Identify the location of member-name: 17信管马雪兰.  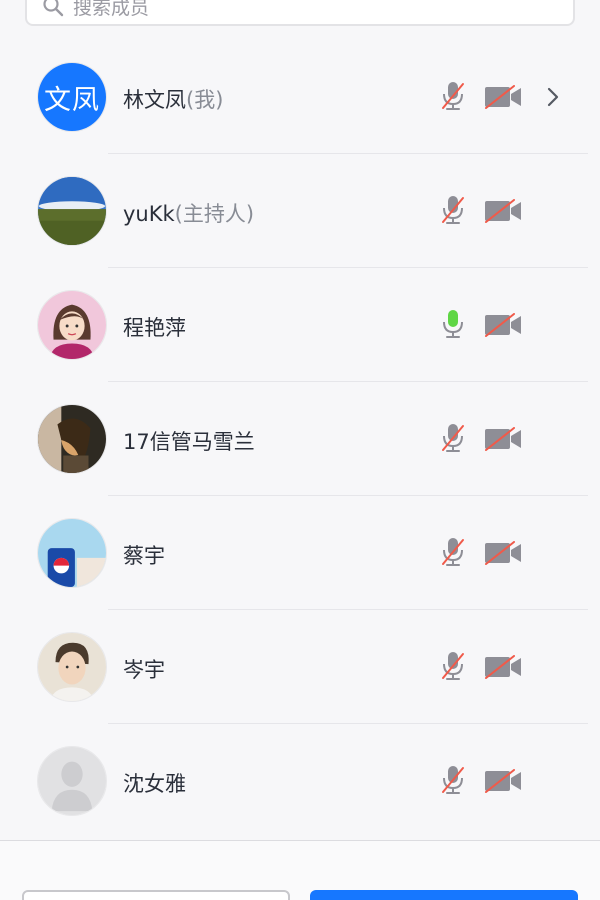
(189, 441).